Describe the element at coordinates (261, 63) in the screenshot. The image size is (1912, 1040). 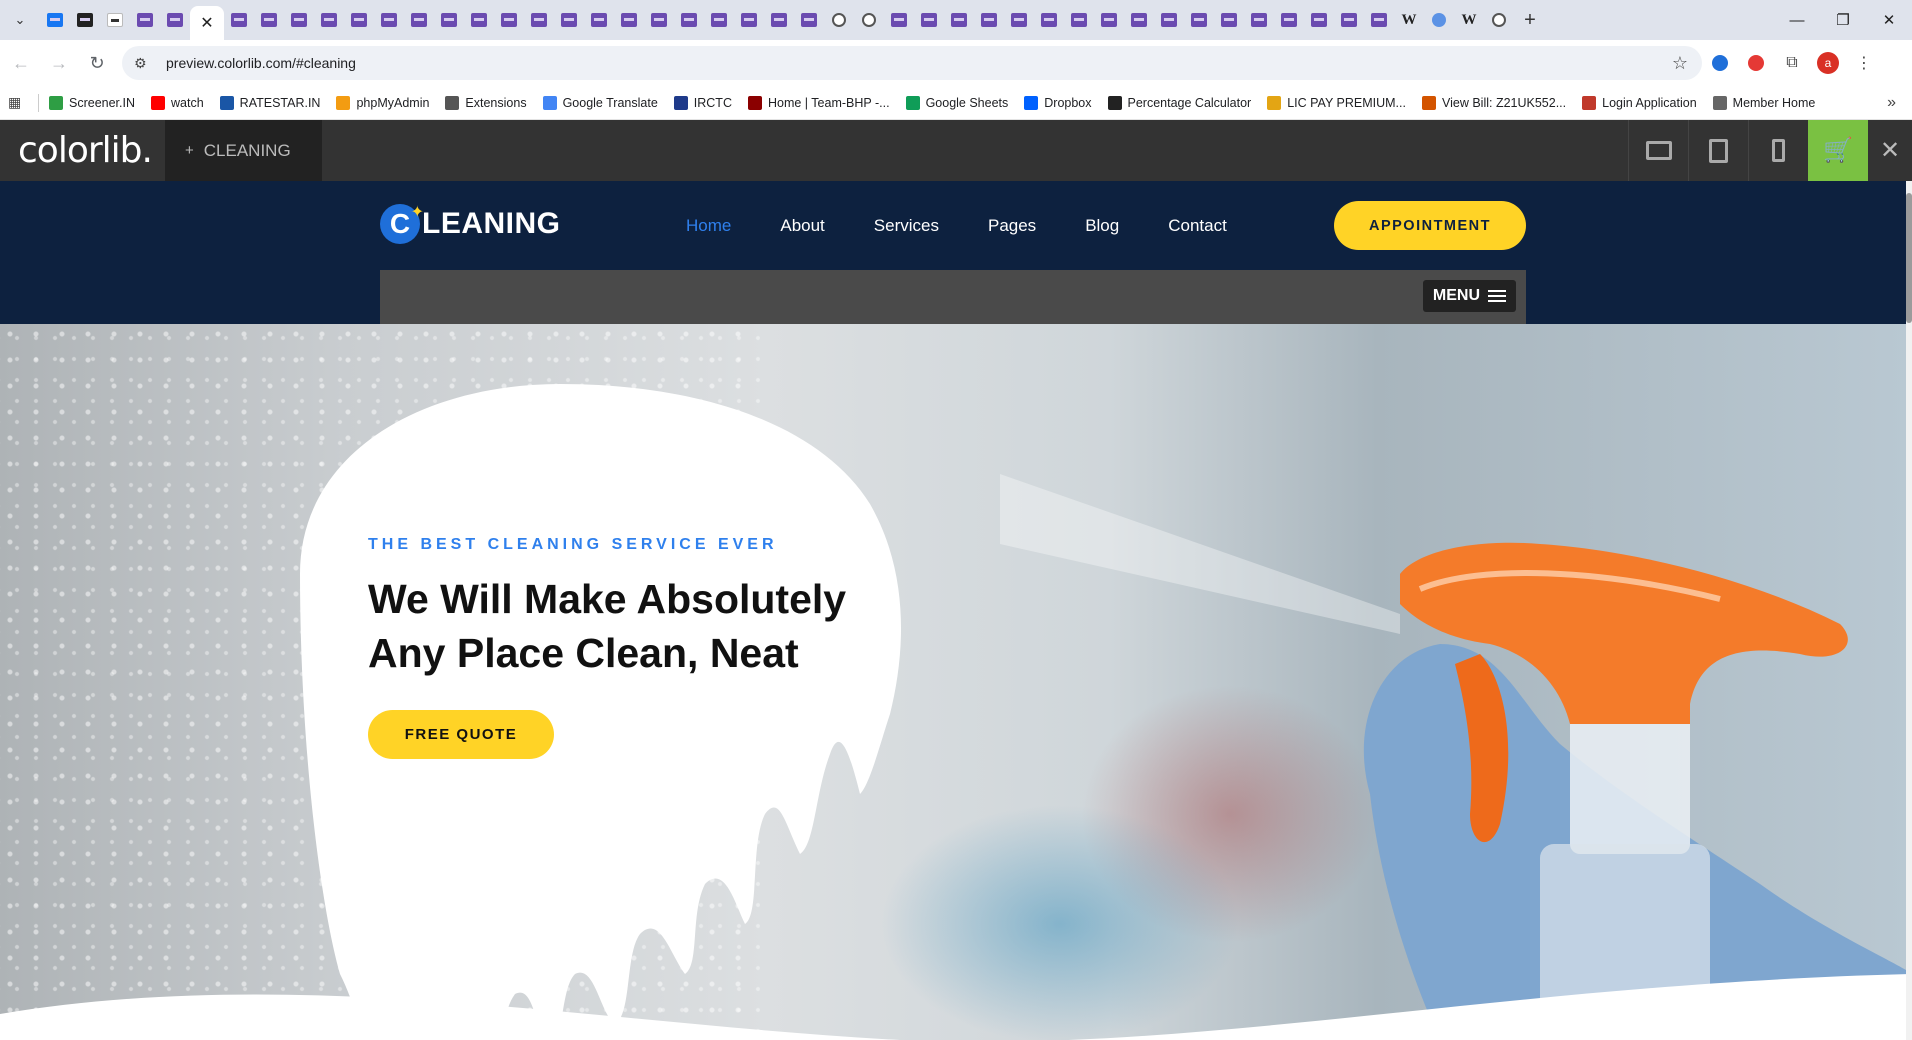
I see `url-text: preview.colorlib.com/#cleaning` at that location.